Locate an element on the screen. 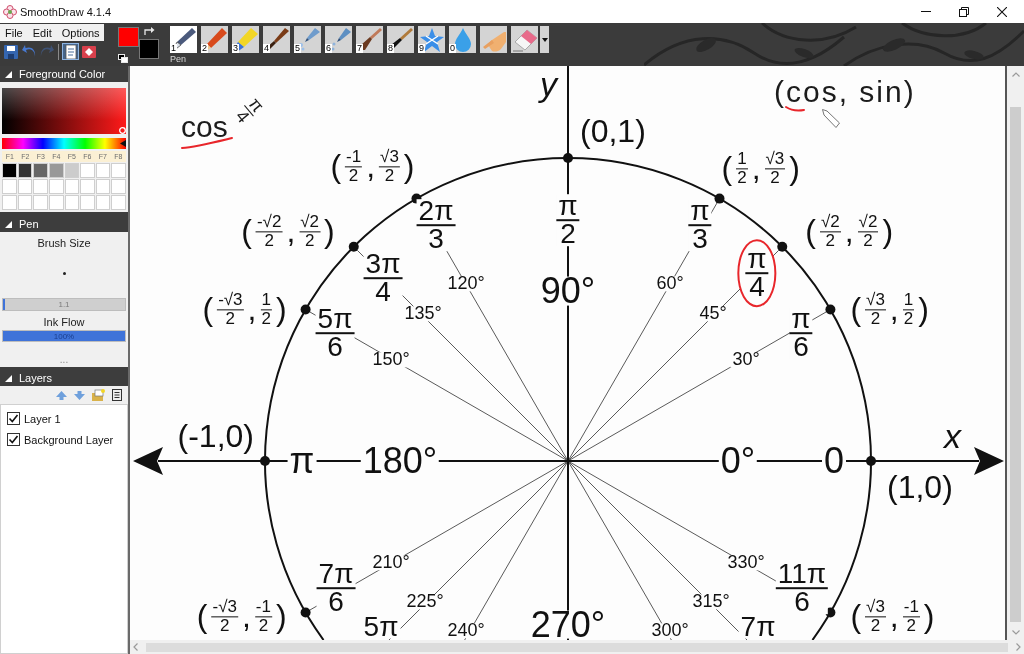  swap-icon is located at coordinates (149, 31).